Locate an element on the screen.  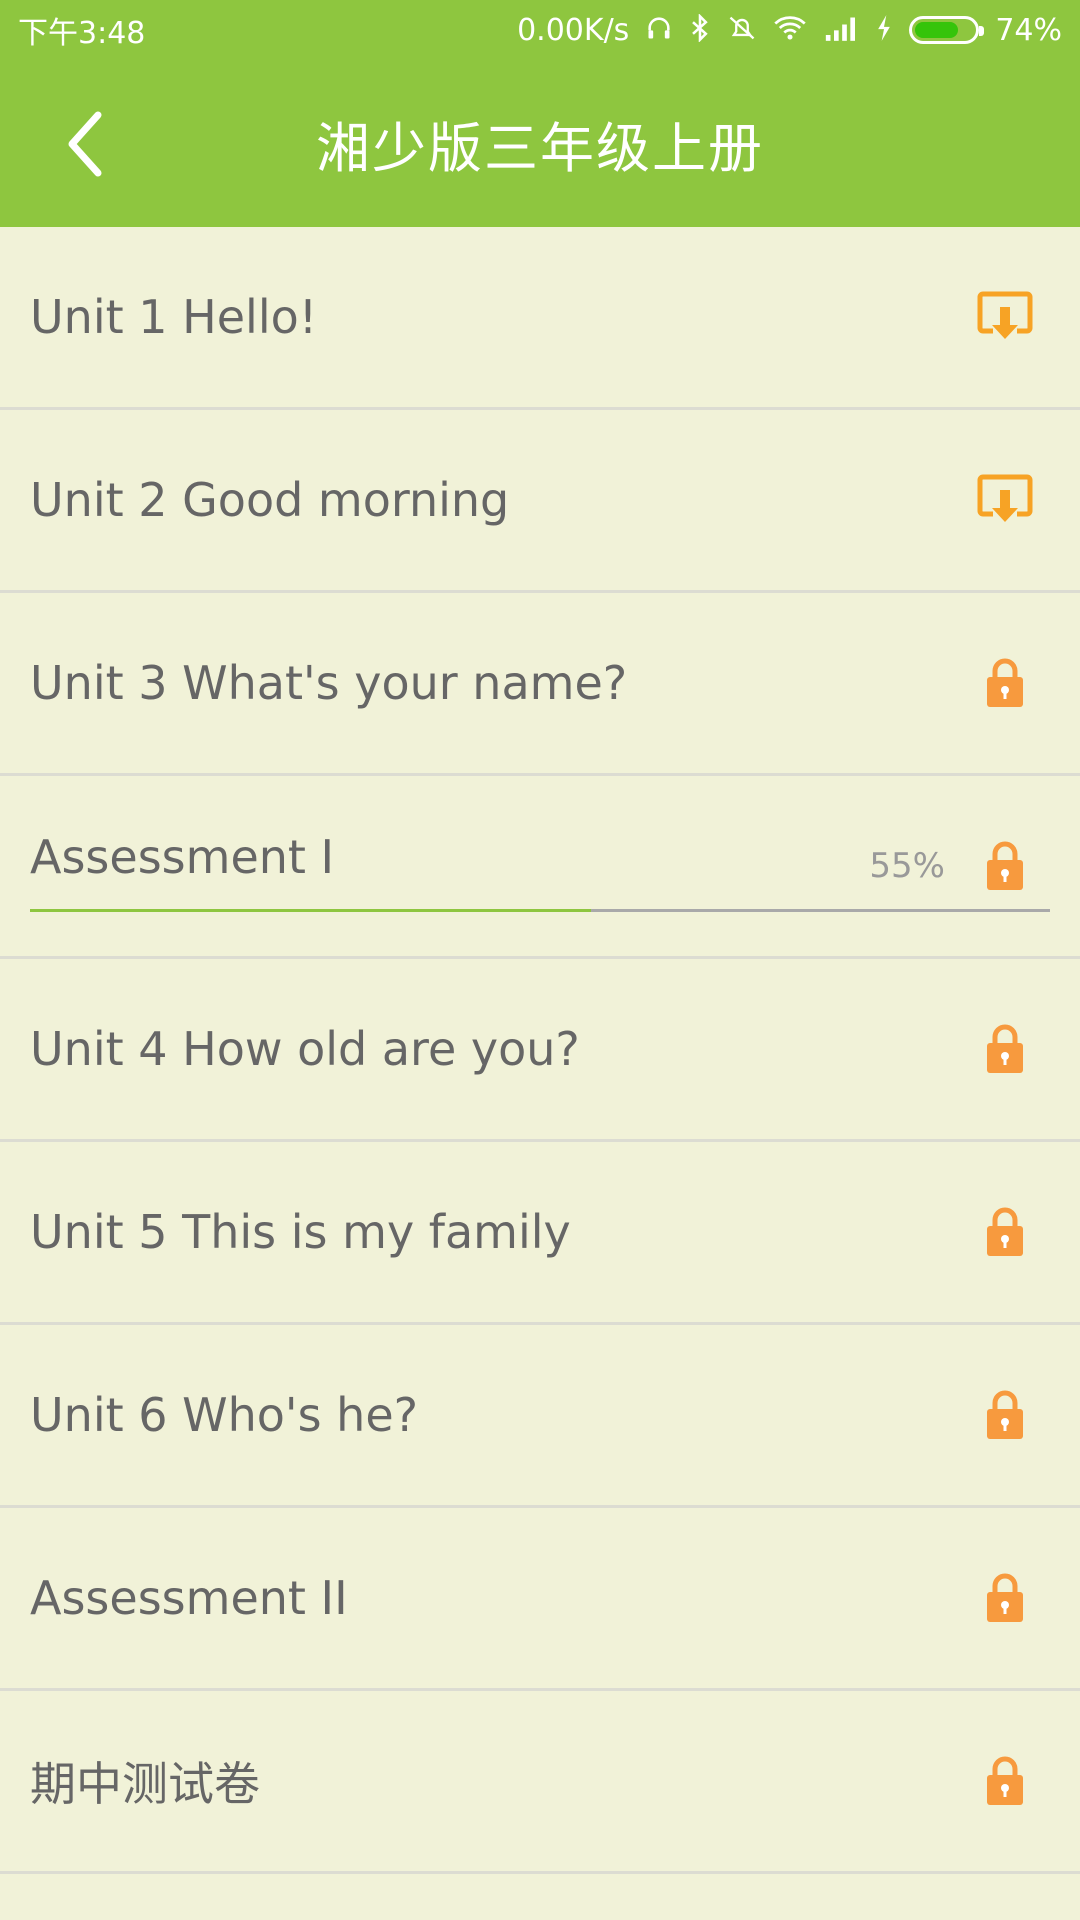
back-button is located at coordinates (85, 144).